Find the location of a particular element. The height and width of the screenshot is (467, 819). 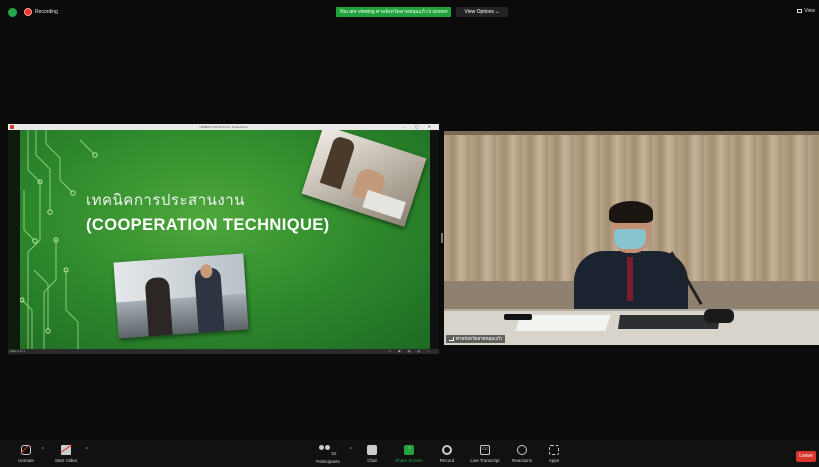

audio-options-caret-icon: ^ is located at coordinates (43, 450).